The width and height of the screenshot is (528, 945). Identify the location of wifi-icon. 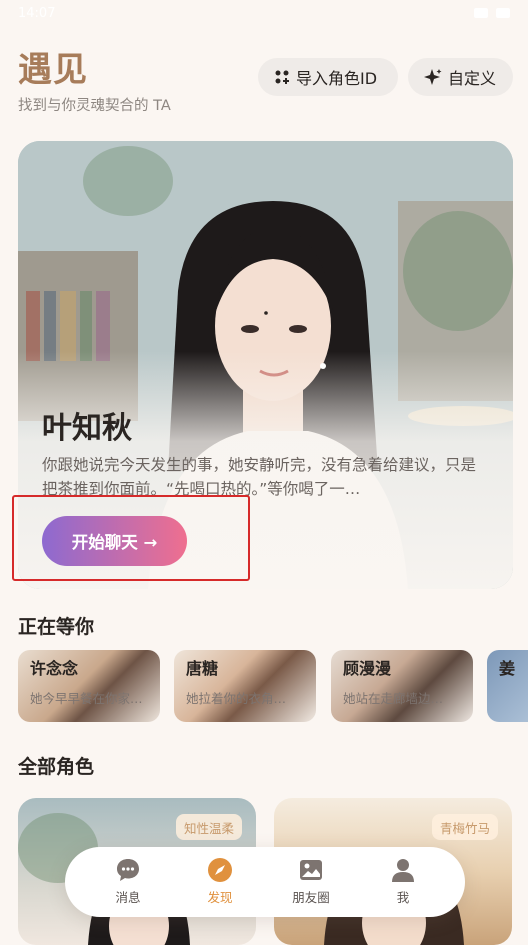
(481, 13).